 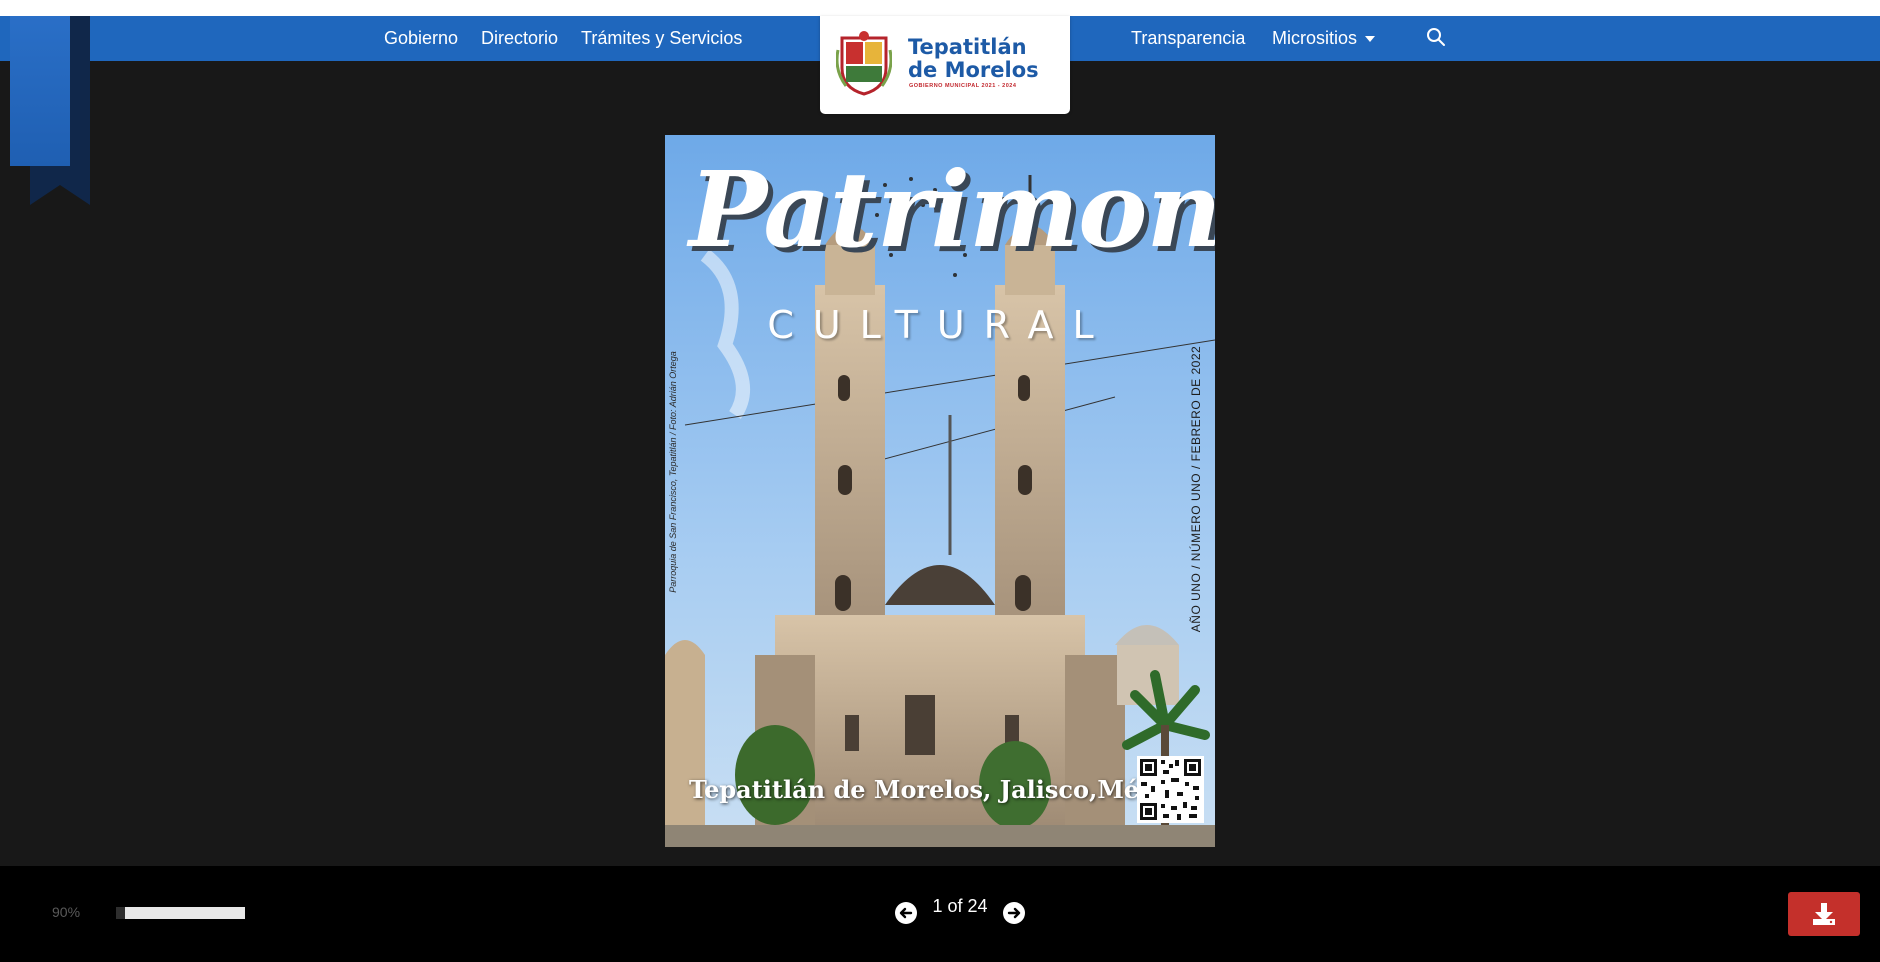 I want to click on zoom-slider-track-fill, so click(x=185, y=913).